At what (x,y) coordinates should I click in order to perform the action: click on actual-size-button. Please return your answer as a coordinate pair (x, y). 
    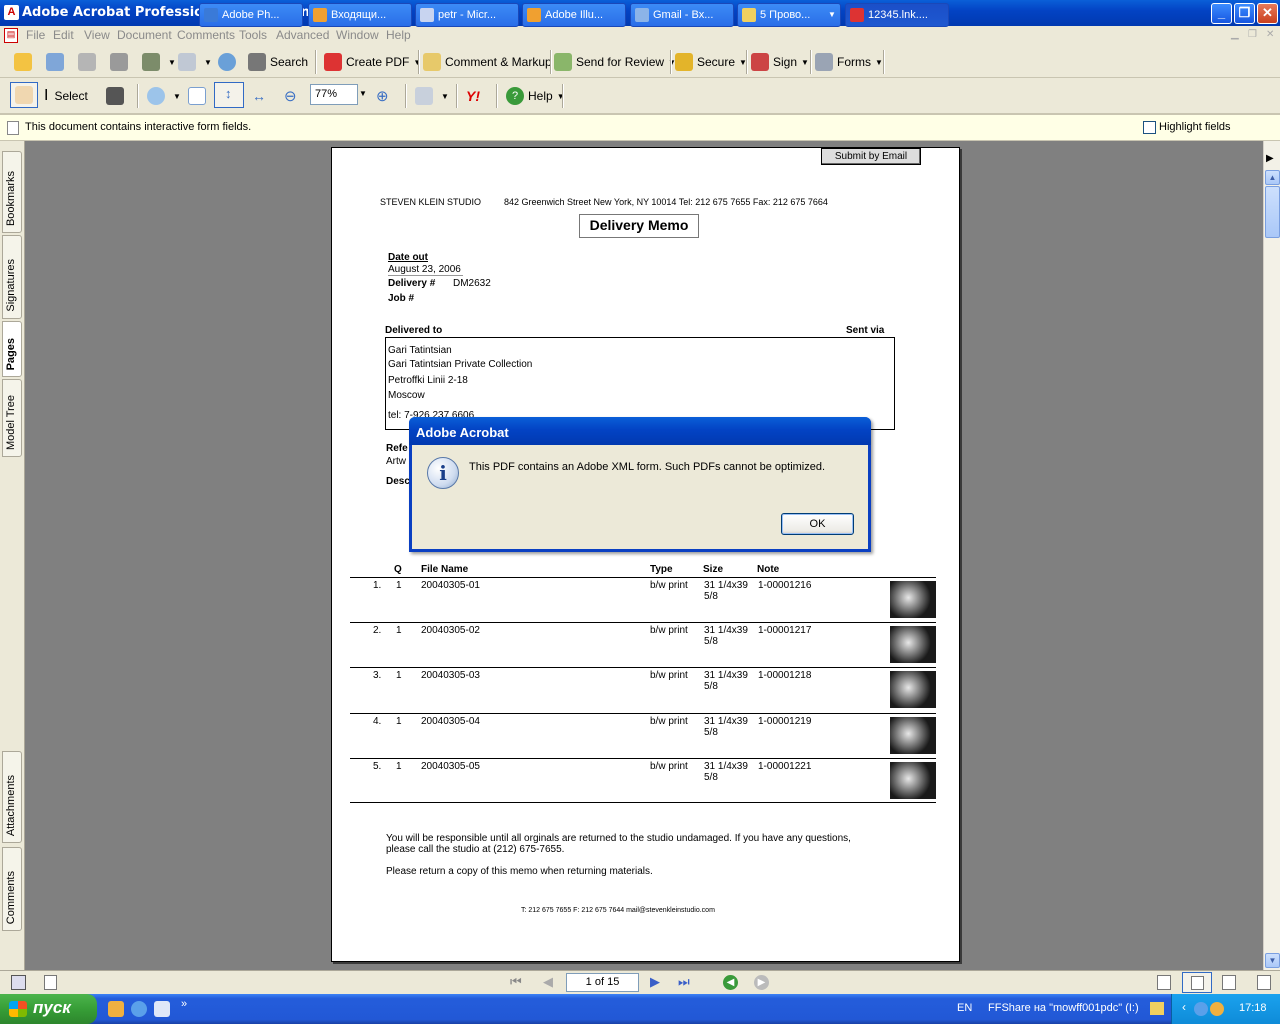
    Looking at the image, I should click on (199, 96).